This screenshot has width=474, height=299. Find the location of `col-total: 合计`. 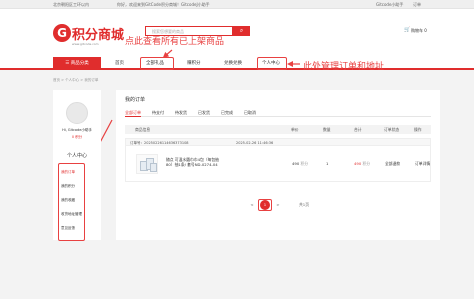

col-total: 合计 is located at coordinates (358, 129).